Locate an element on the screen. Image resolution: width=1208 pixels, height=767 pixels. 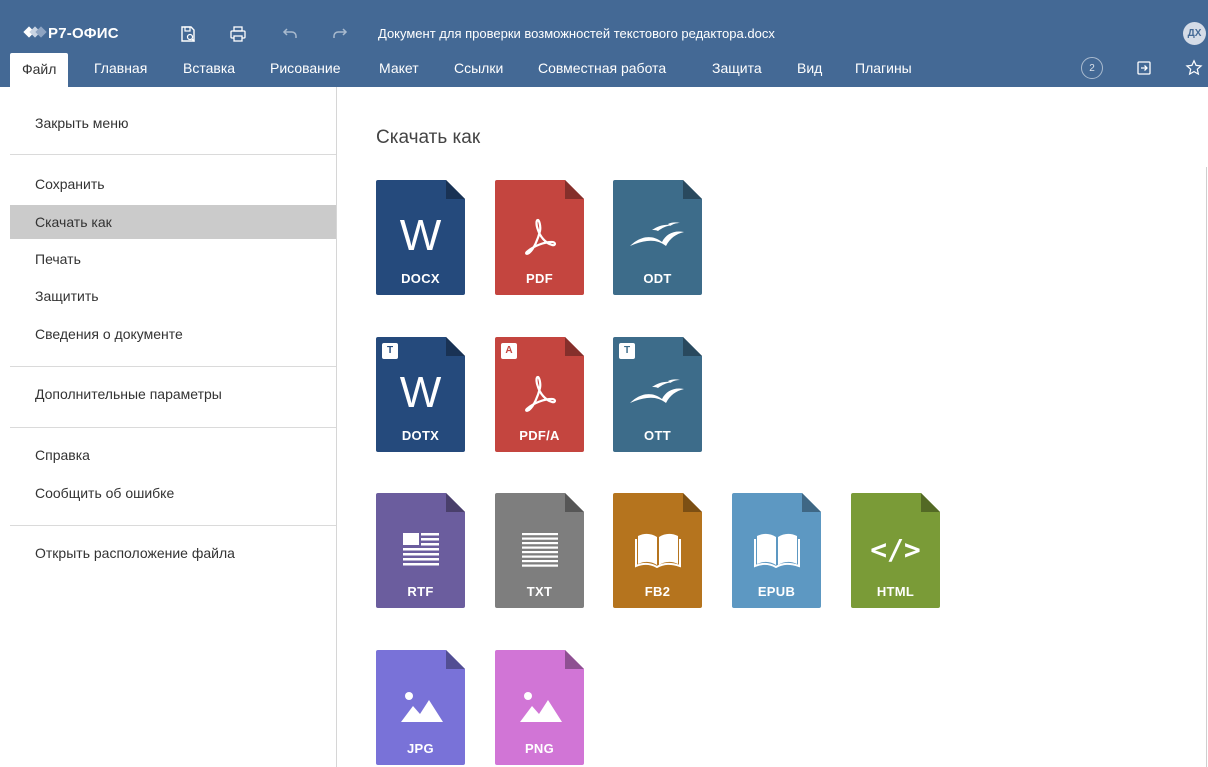
format-rtf-button: RTF is located at coordinates (420, 550).